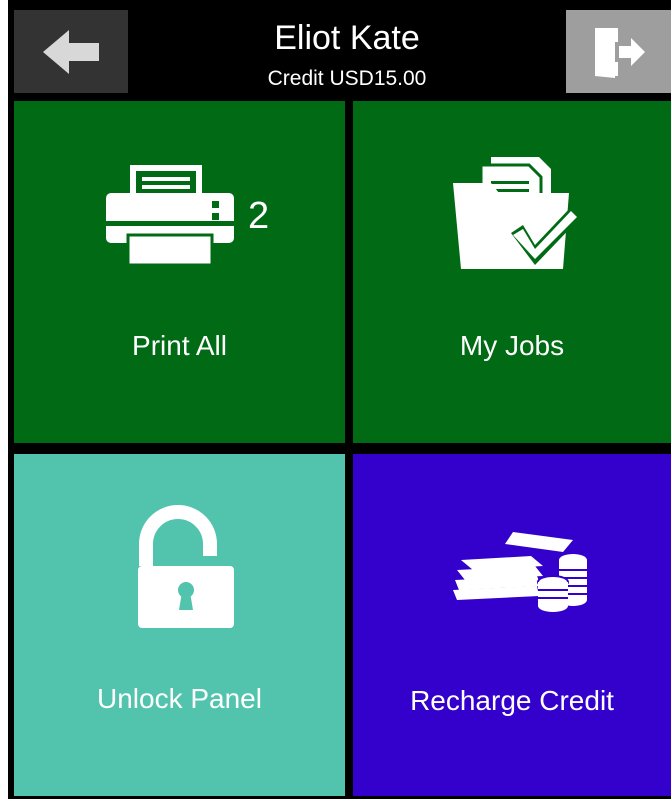 The image size is (671, 799). Describe the element at coordinates (347, 38) in the screenshot. I see `user-name: Eliot Kate` at that location.